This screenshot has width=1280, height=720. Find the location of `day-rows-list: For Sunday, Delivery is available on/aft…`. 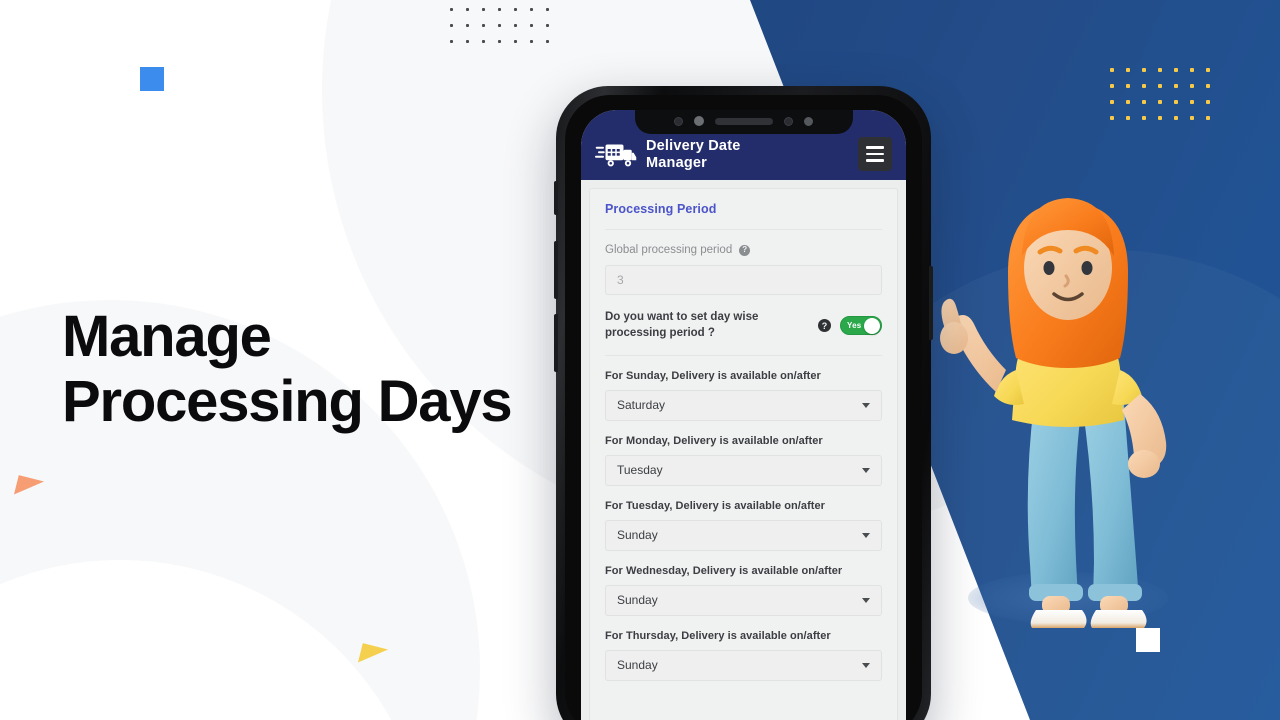

day-rows-list: For Sunday, Delivery is available on/aft… is located at coordinates (743, 518).